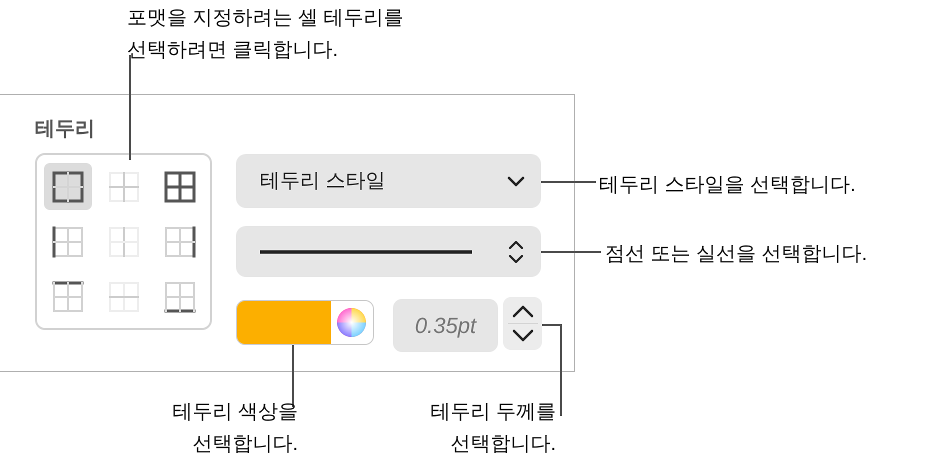 Image resolution: width=932 pixels, height=467 pixels. I want to click on callout-text: 포맷을 지정하려는 셀 테두리를 선택하려면 클릭합니다., so click(265, 34).